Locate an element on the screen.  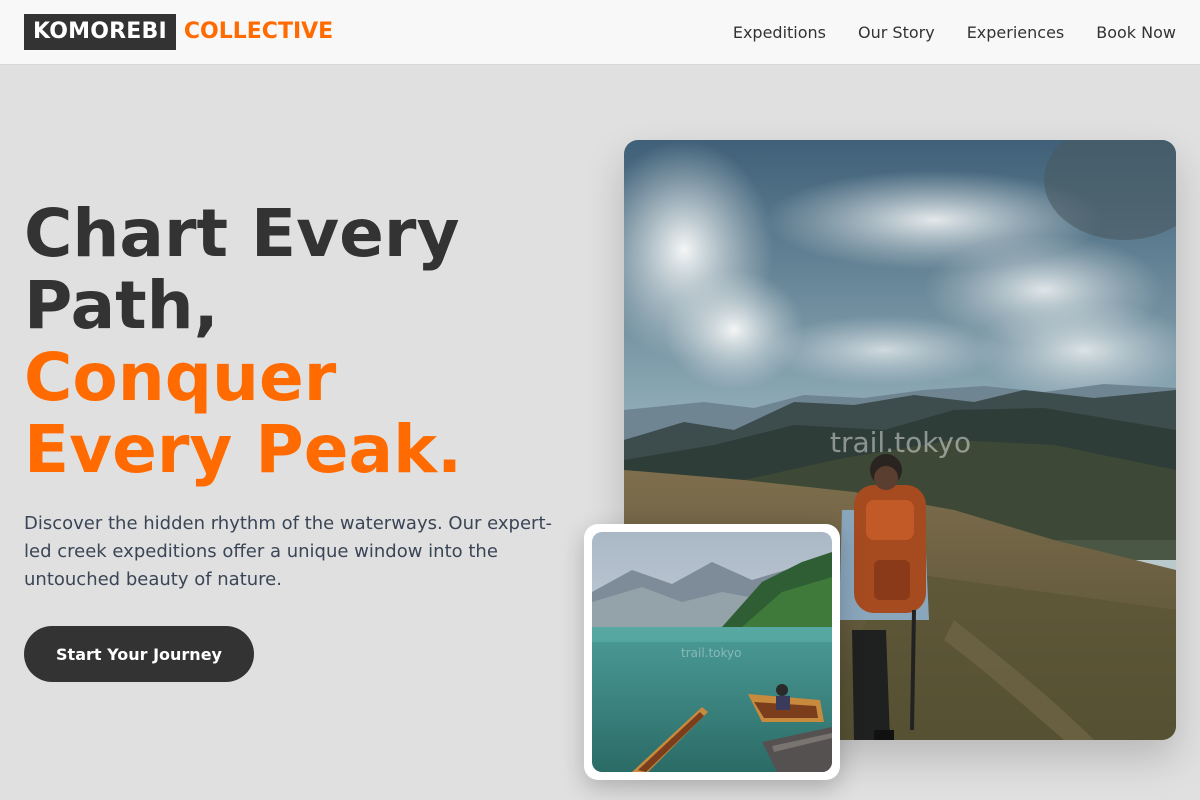
lake-boats-card: trail.tokyo is located at coordinates (712, 652).